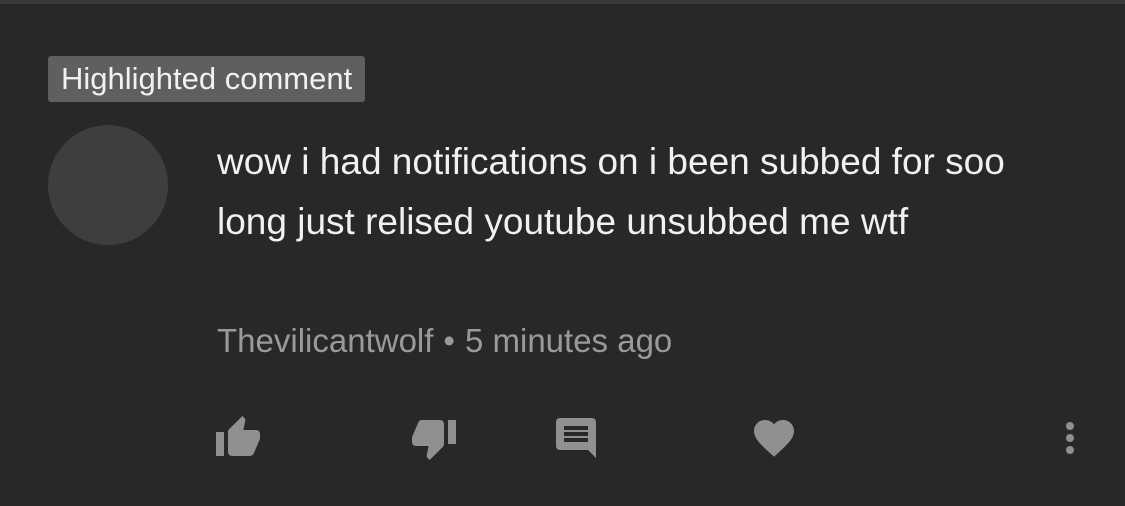  I want to click on comment-meta: Thevilicantwolf • 5 minutes ago, so click(444, 341).